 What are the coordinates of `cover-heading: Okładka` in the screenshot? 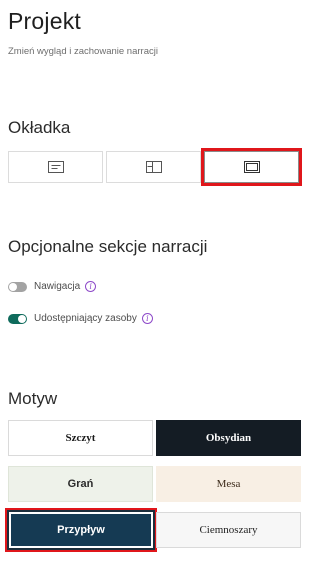 It's located at (39, 127).